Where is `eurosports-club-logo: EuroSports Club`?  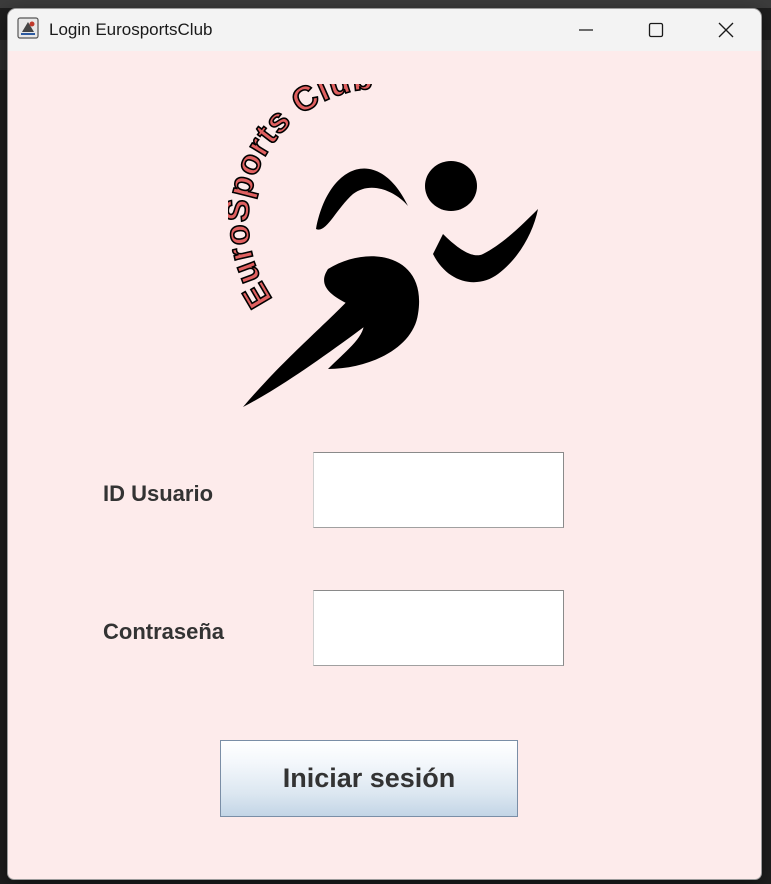 eurosports-club-logo: EuroSports Club is located at coordinates (383, 245).